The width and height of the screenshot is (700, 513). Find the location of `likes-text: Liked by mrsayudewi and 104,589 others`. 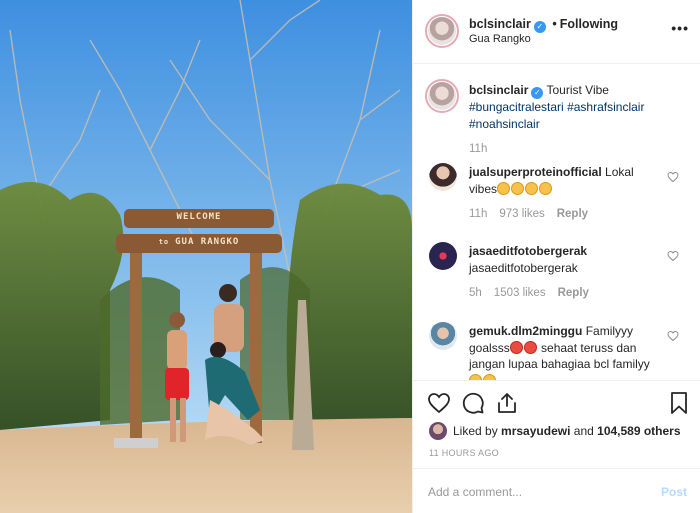

likes-text: Liked by mrsayudewi and 104,589 others is located at coordinates (567, 431).